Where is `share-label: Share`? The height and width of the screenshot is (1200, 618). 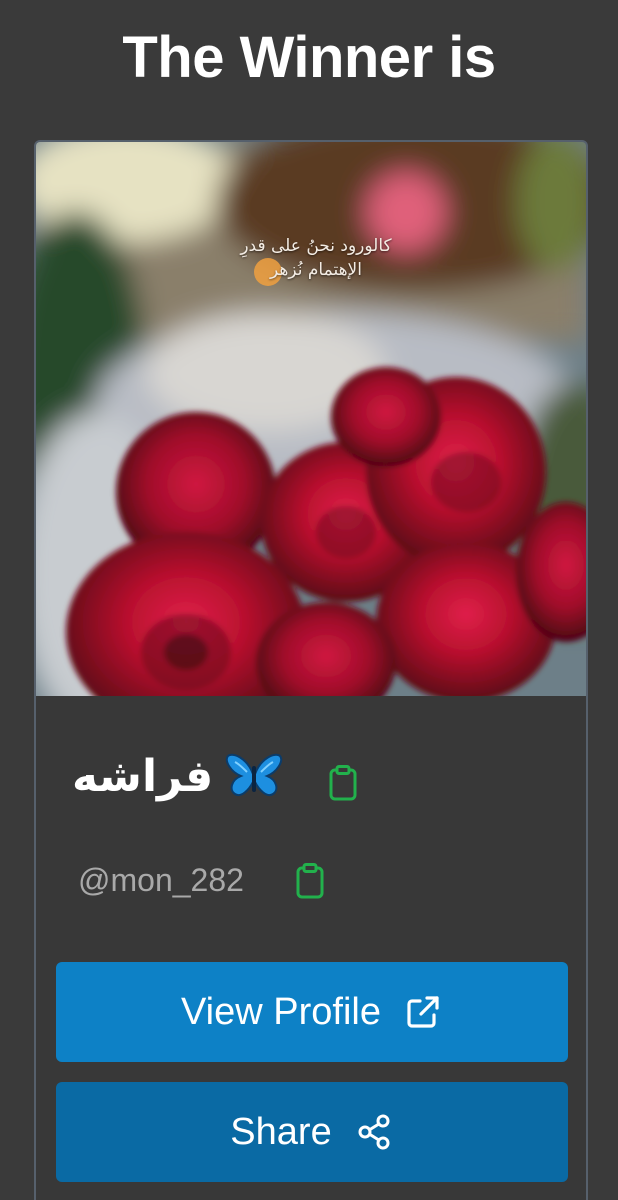 share-label: Share is located at coordinates (281, 1132).